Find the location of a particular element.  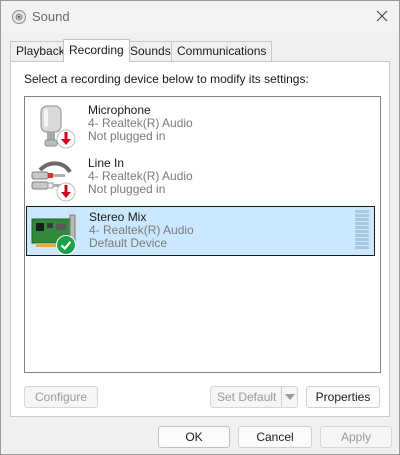

window-title: Sound is located at coordinates (51, 16).